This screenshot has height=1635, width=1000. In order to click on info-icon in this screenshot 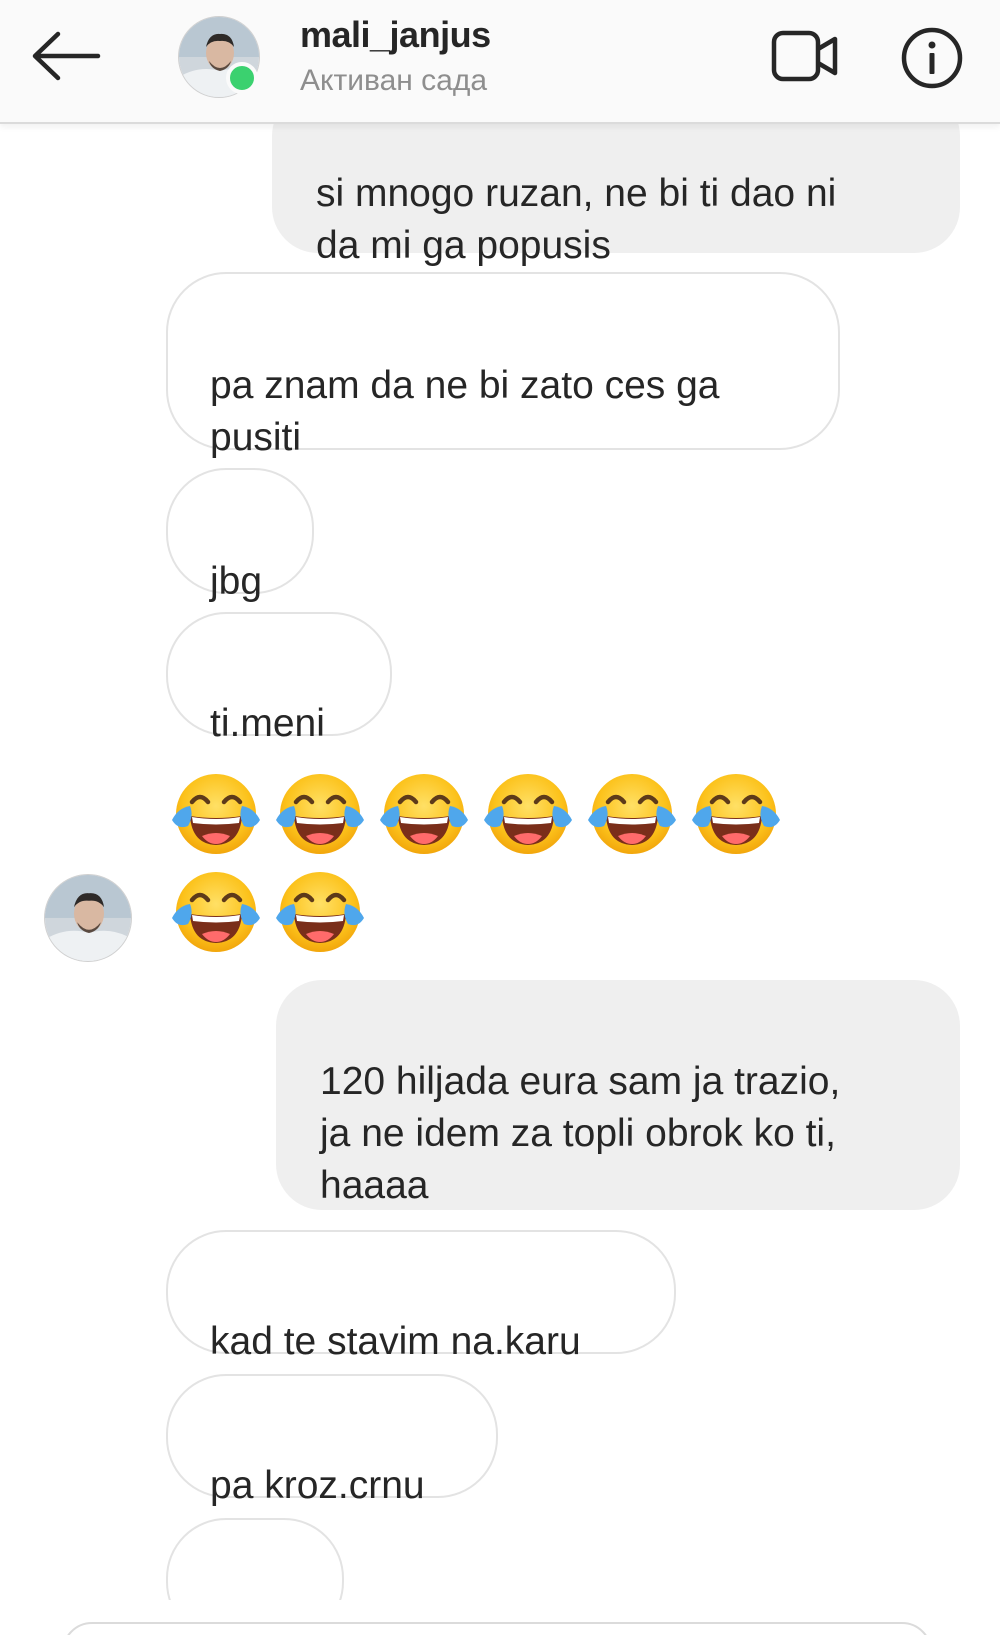, I will do `click(932, 58)`.